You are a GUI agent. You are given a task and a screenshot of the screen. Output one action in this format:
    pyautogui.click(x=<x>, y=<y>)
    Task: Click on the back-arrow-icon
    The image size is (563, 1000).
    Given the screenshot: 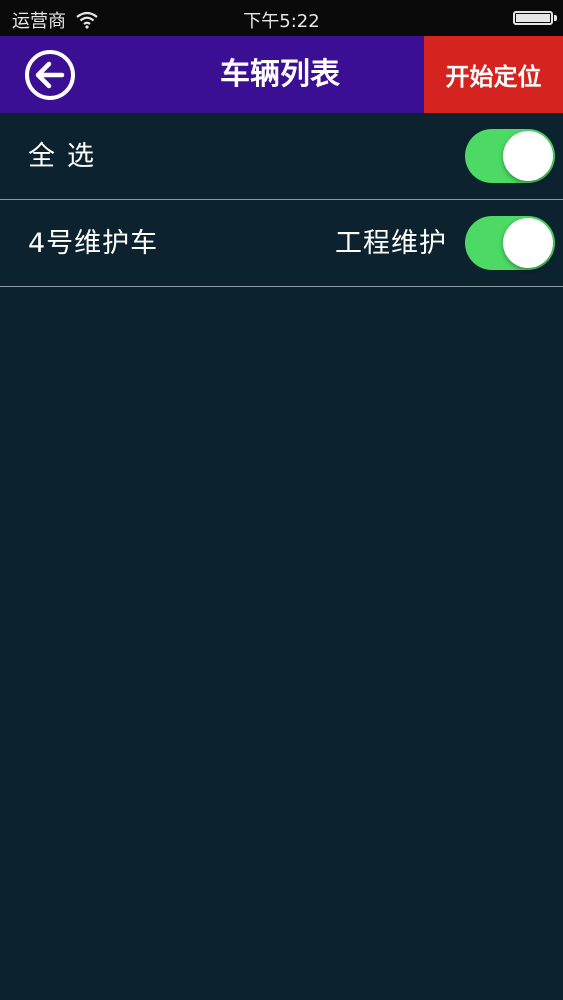 What is the action you would take?
    pyautogui.click(x=50, y=75)
    